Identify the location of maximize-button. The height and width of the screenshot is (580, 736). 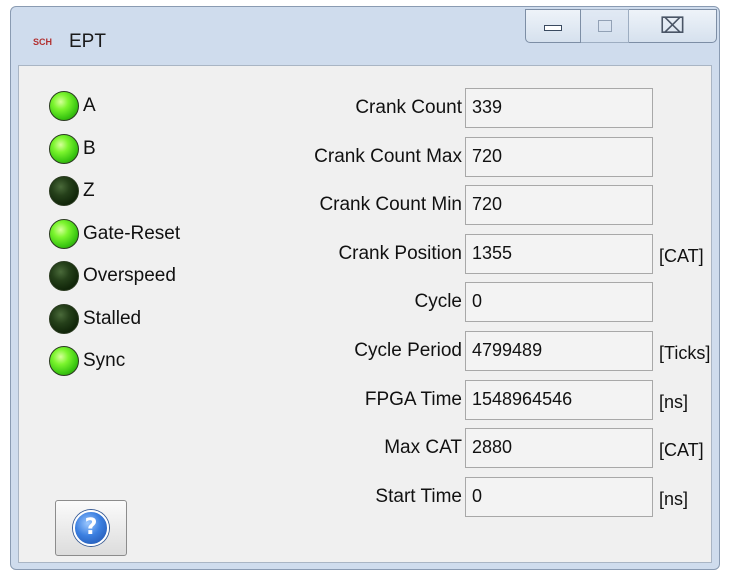
(605, 26).